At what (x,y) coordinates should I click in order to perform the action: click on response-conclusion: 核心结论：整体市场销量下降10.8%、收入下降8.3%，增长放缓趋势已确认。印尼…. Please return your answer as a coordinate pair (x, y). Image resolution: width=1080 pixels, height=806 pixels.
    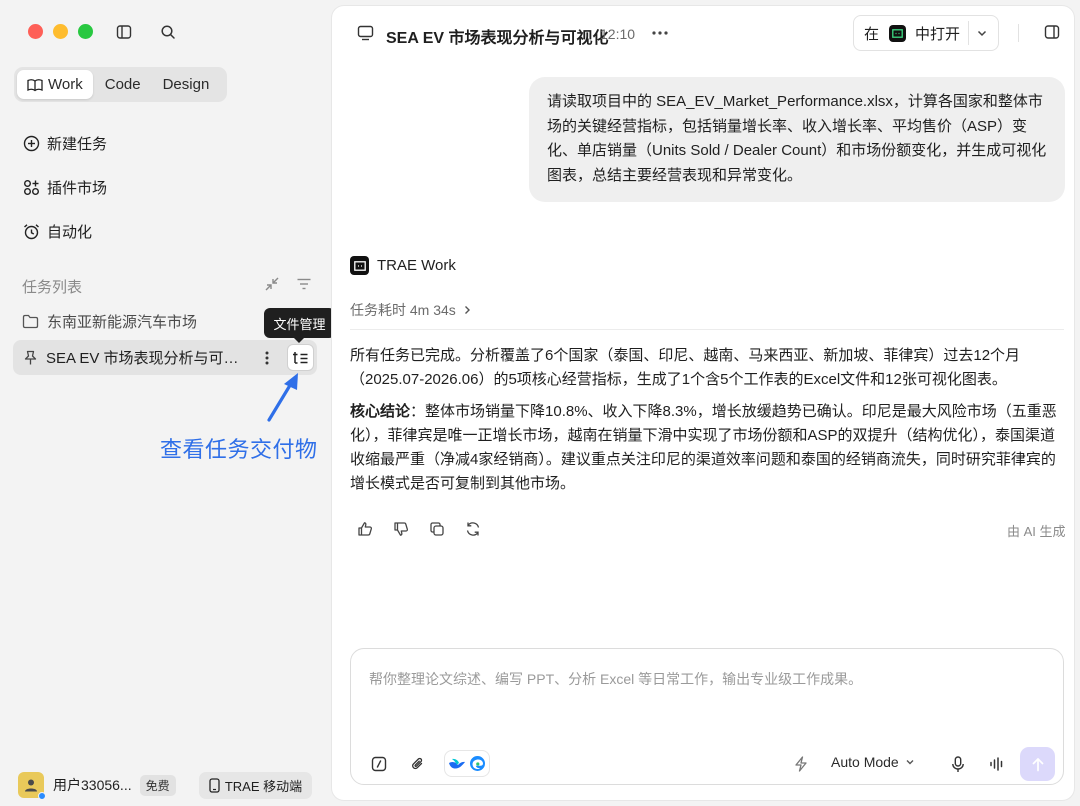
    Looking at the image, I should click on (707, 448).